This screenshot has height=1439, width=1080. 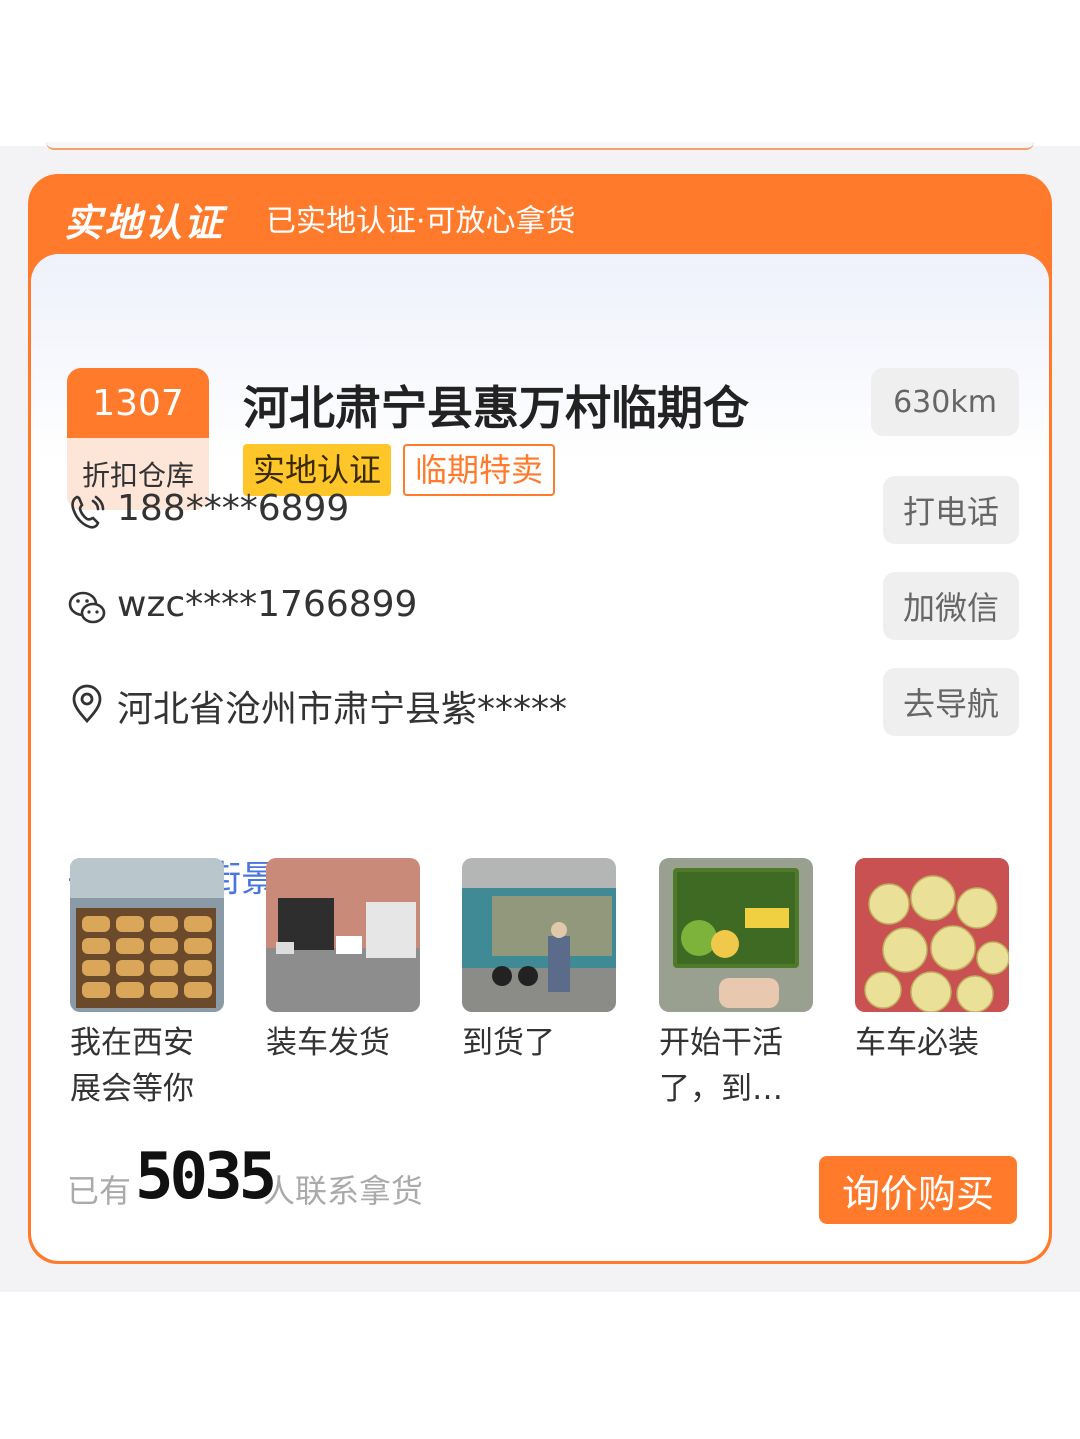 What do you see at coordinates (917, 1043) in the screenshot?
I see `thumbnail-caption: 车车必装` at bounding box center [917, 1043].